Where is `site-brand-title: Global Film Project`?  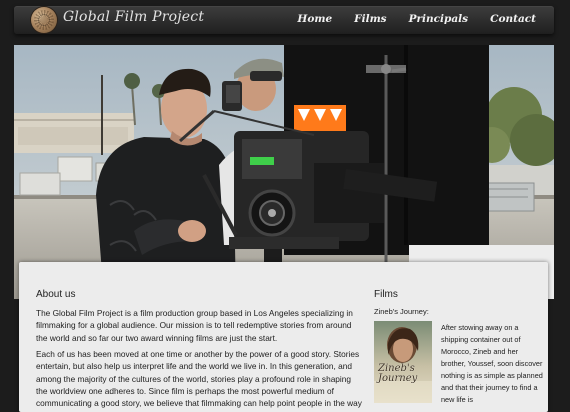 site-brand-title: Global Film Project is located at coordinates (133, 17).